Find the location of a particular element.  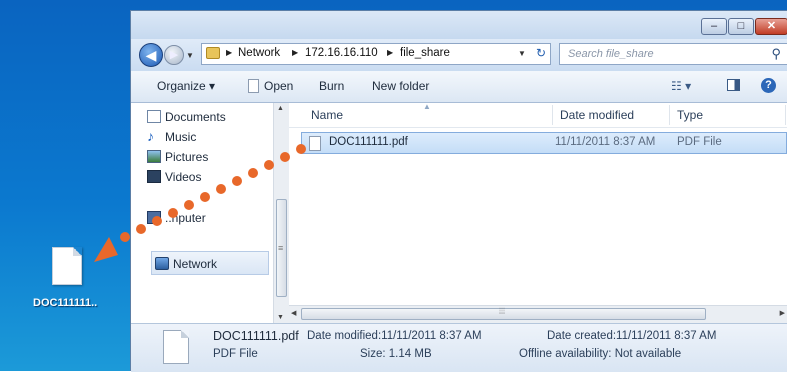

details-file-type: PDF File is located at coordinates (235, 354).